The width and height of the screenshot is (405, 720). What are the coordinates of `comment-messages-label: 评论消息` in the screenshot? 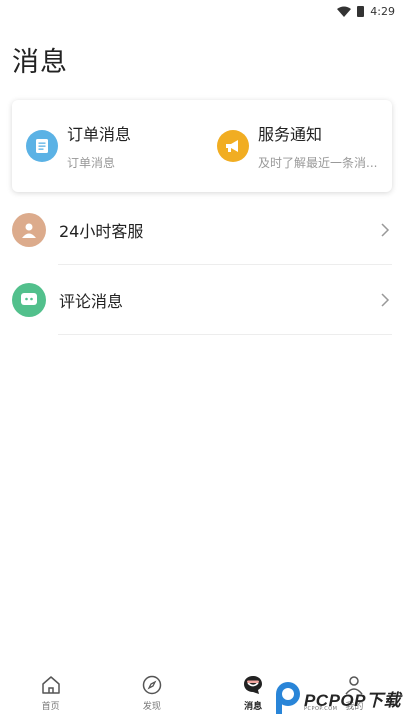 It's located at (91, 301).